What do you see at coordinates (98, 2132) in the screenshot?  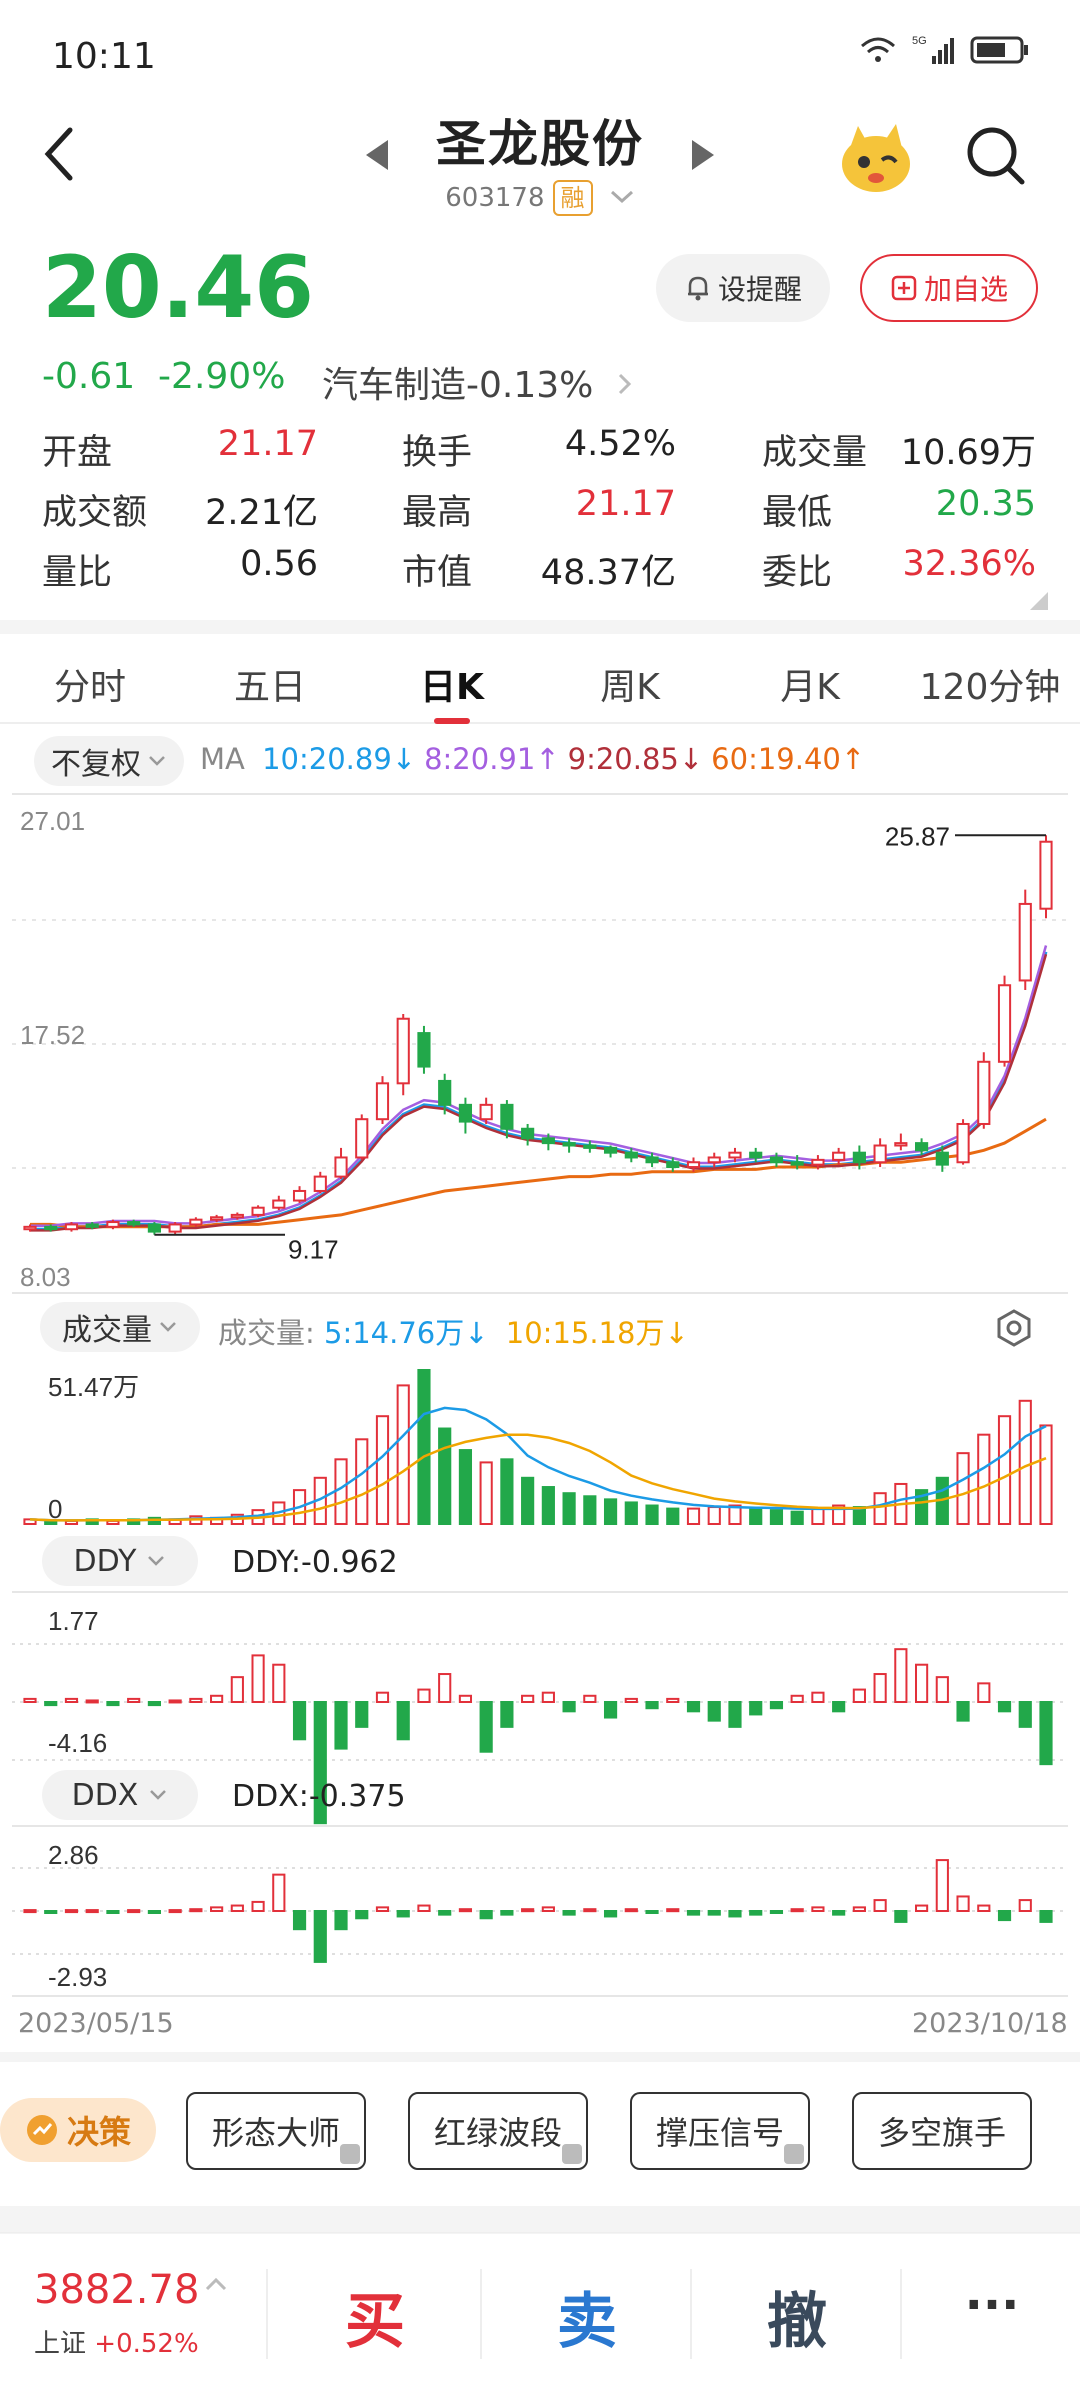 I see `decision-label: 决策` at bounding box center [98, 2132].